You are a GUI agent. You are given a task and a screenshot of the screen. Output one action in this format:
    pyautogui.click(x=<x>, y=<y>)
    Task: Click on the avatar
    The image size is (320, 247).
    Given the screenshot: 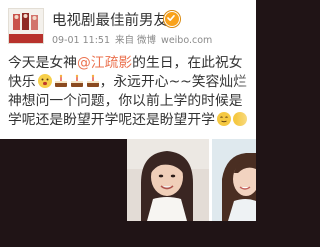 What is the action you would take?
    pyautogui.click(x=26, y=26)
    